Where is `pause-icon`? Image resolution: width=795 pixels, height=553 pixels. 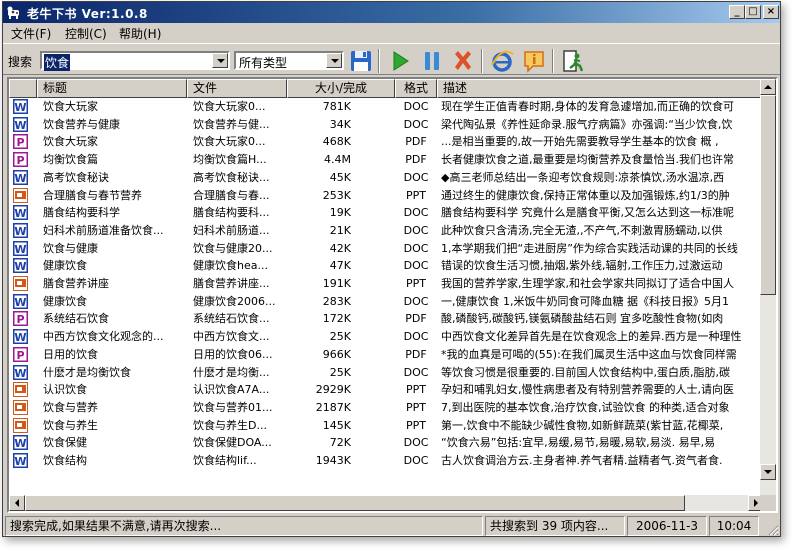
pause-icon is located at coordinates (432, 61).